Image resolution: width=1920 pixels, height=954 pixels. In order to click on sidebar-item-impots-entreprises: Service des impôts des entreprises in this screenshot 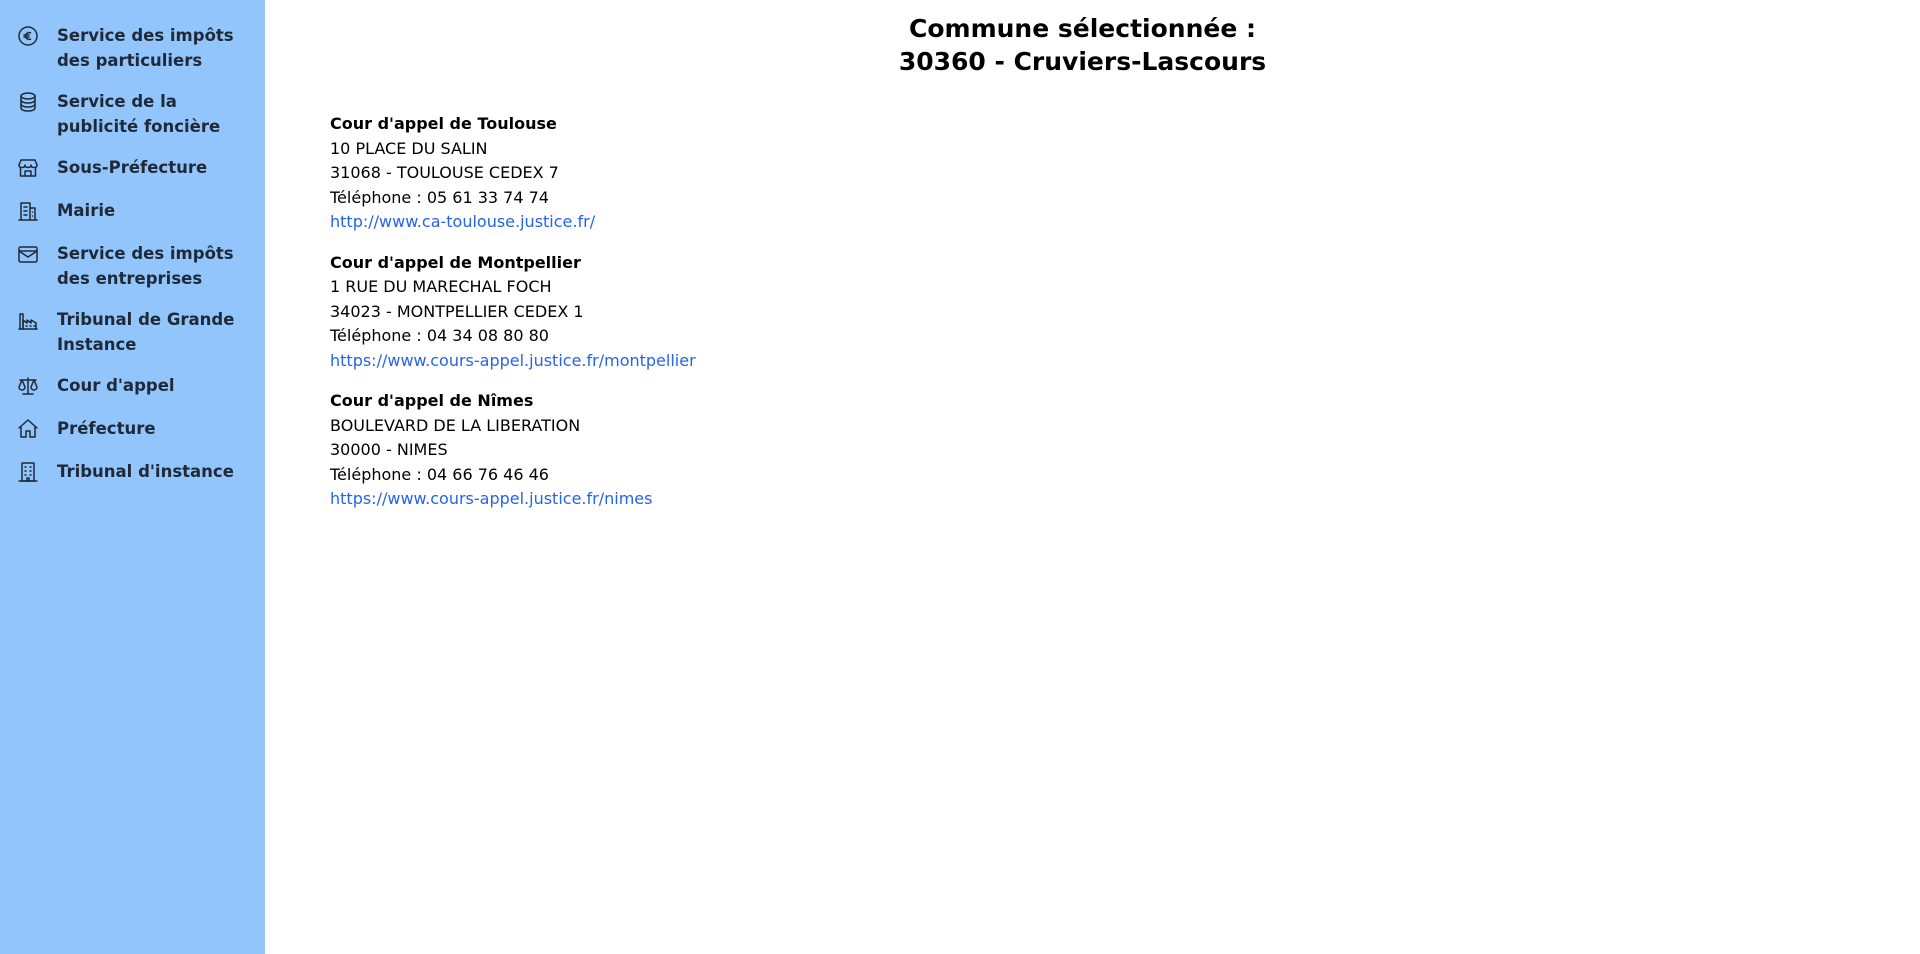, I will do `click(132, 268)`.